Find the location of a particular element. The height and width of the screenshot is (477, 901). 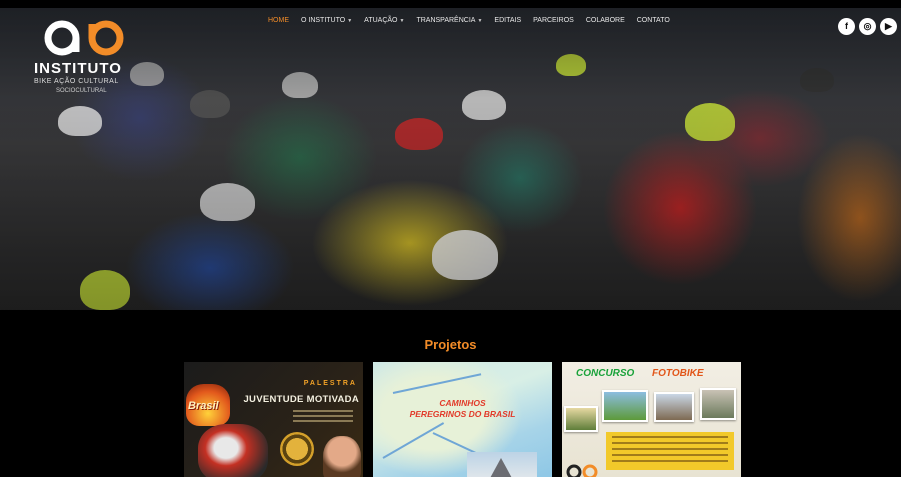

nav-label: Atuação is located at coordinates (381, 20).